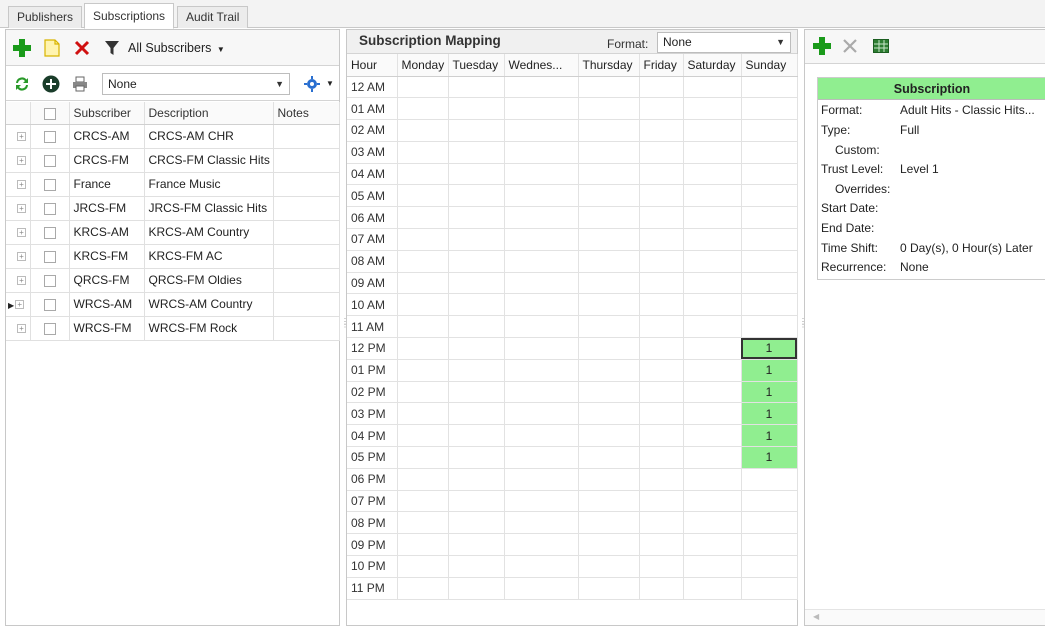 The image size is (1045, 627). What do you see at coordinates (816, 616) in the screenshot?
I see `scroll-left-icon: ◀` at bounding box center [816, 616].